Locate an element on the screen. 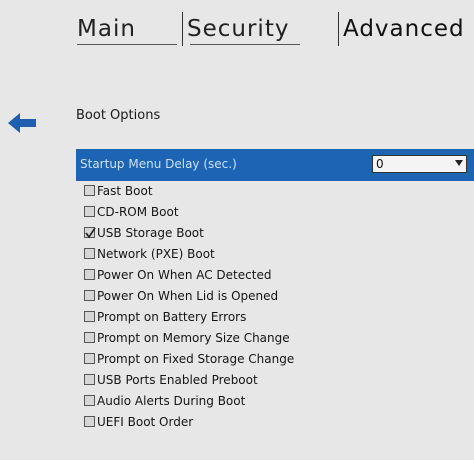  startup-menu-delay-label: Startup Menu Delay (sec.) is located at coordinates (158, 164).